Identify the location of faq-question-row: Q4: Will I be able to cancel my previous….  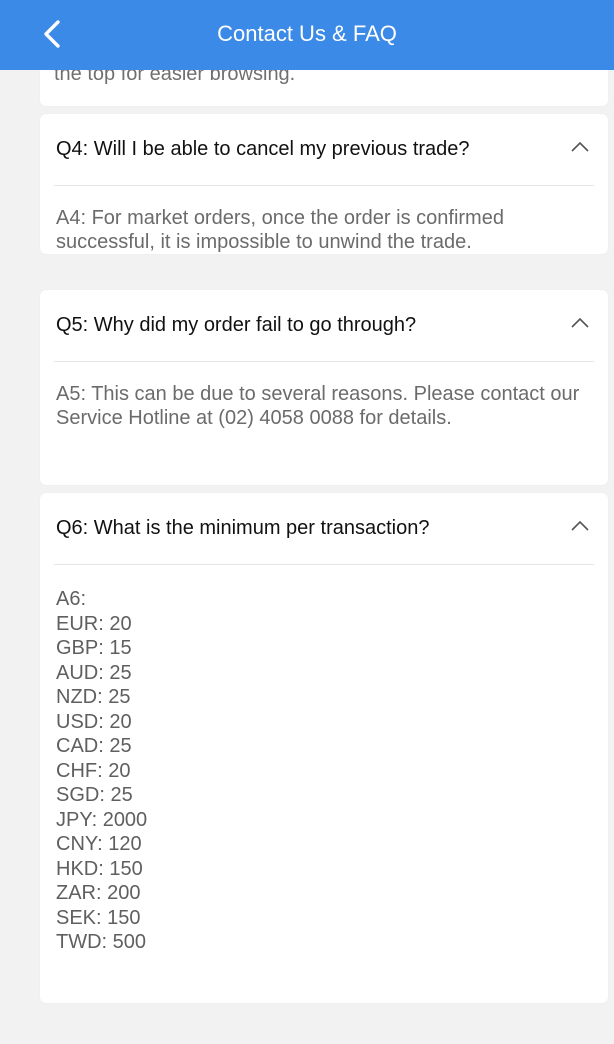
(324, 150).